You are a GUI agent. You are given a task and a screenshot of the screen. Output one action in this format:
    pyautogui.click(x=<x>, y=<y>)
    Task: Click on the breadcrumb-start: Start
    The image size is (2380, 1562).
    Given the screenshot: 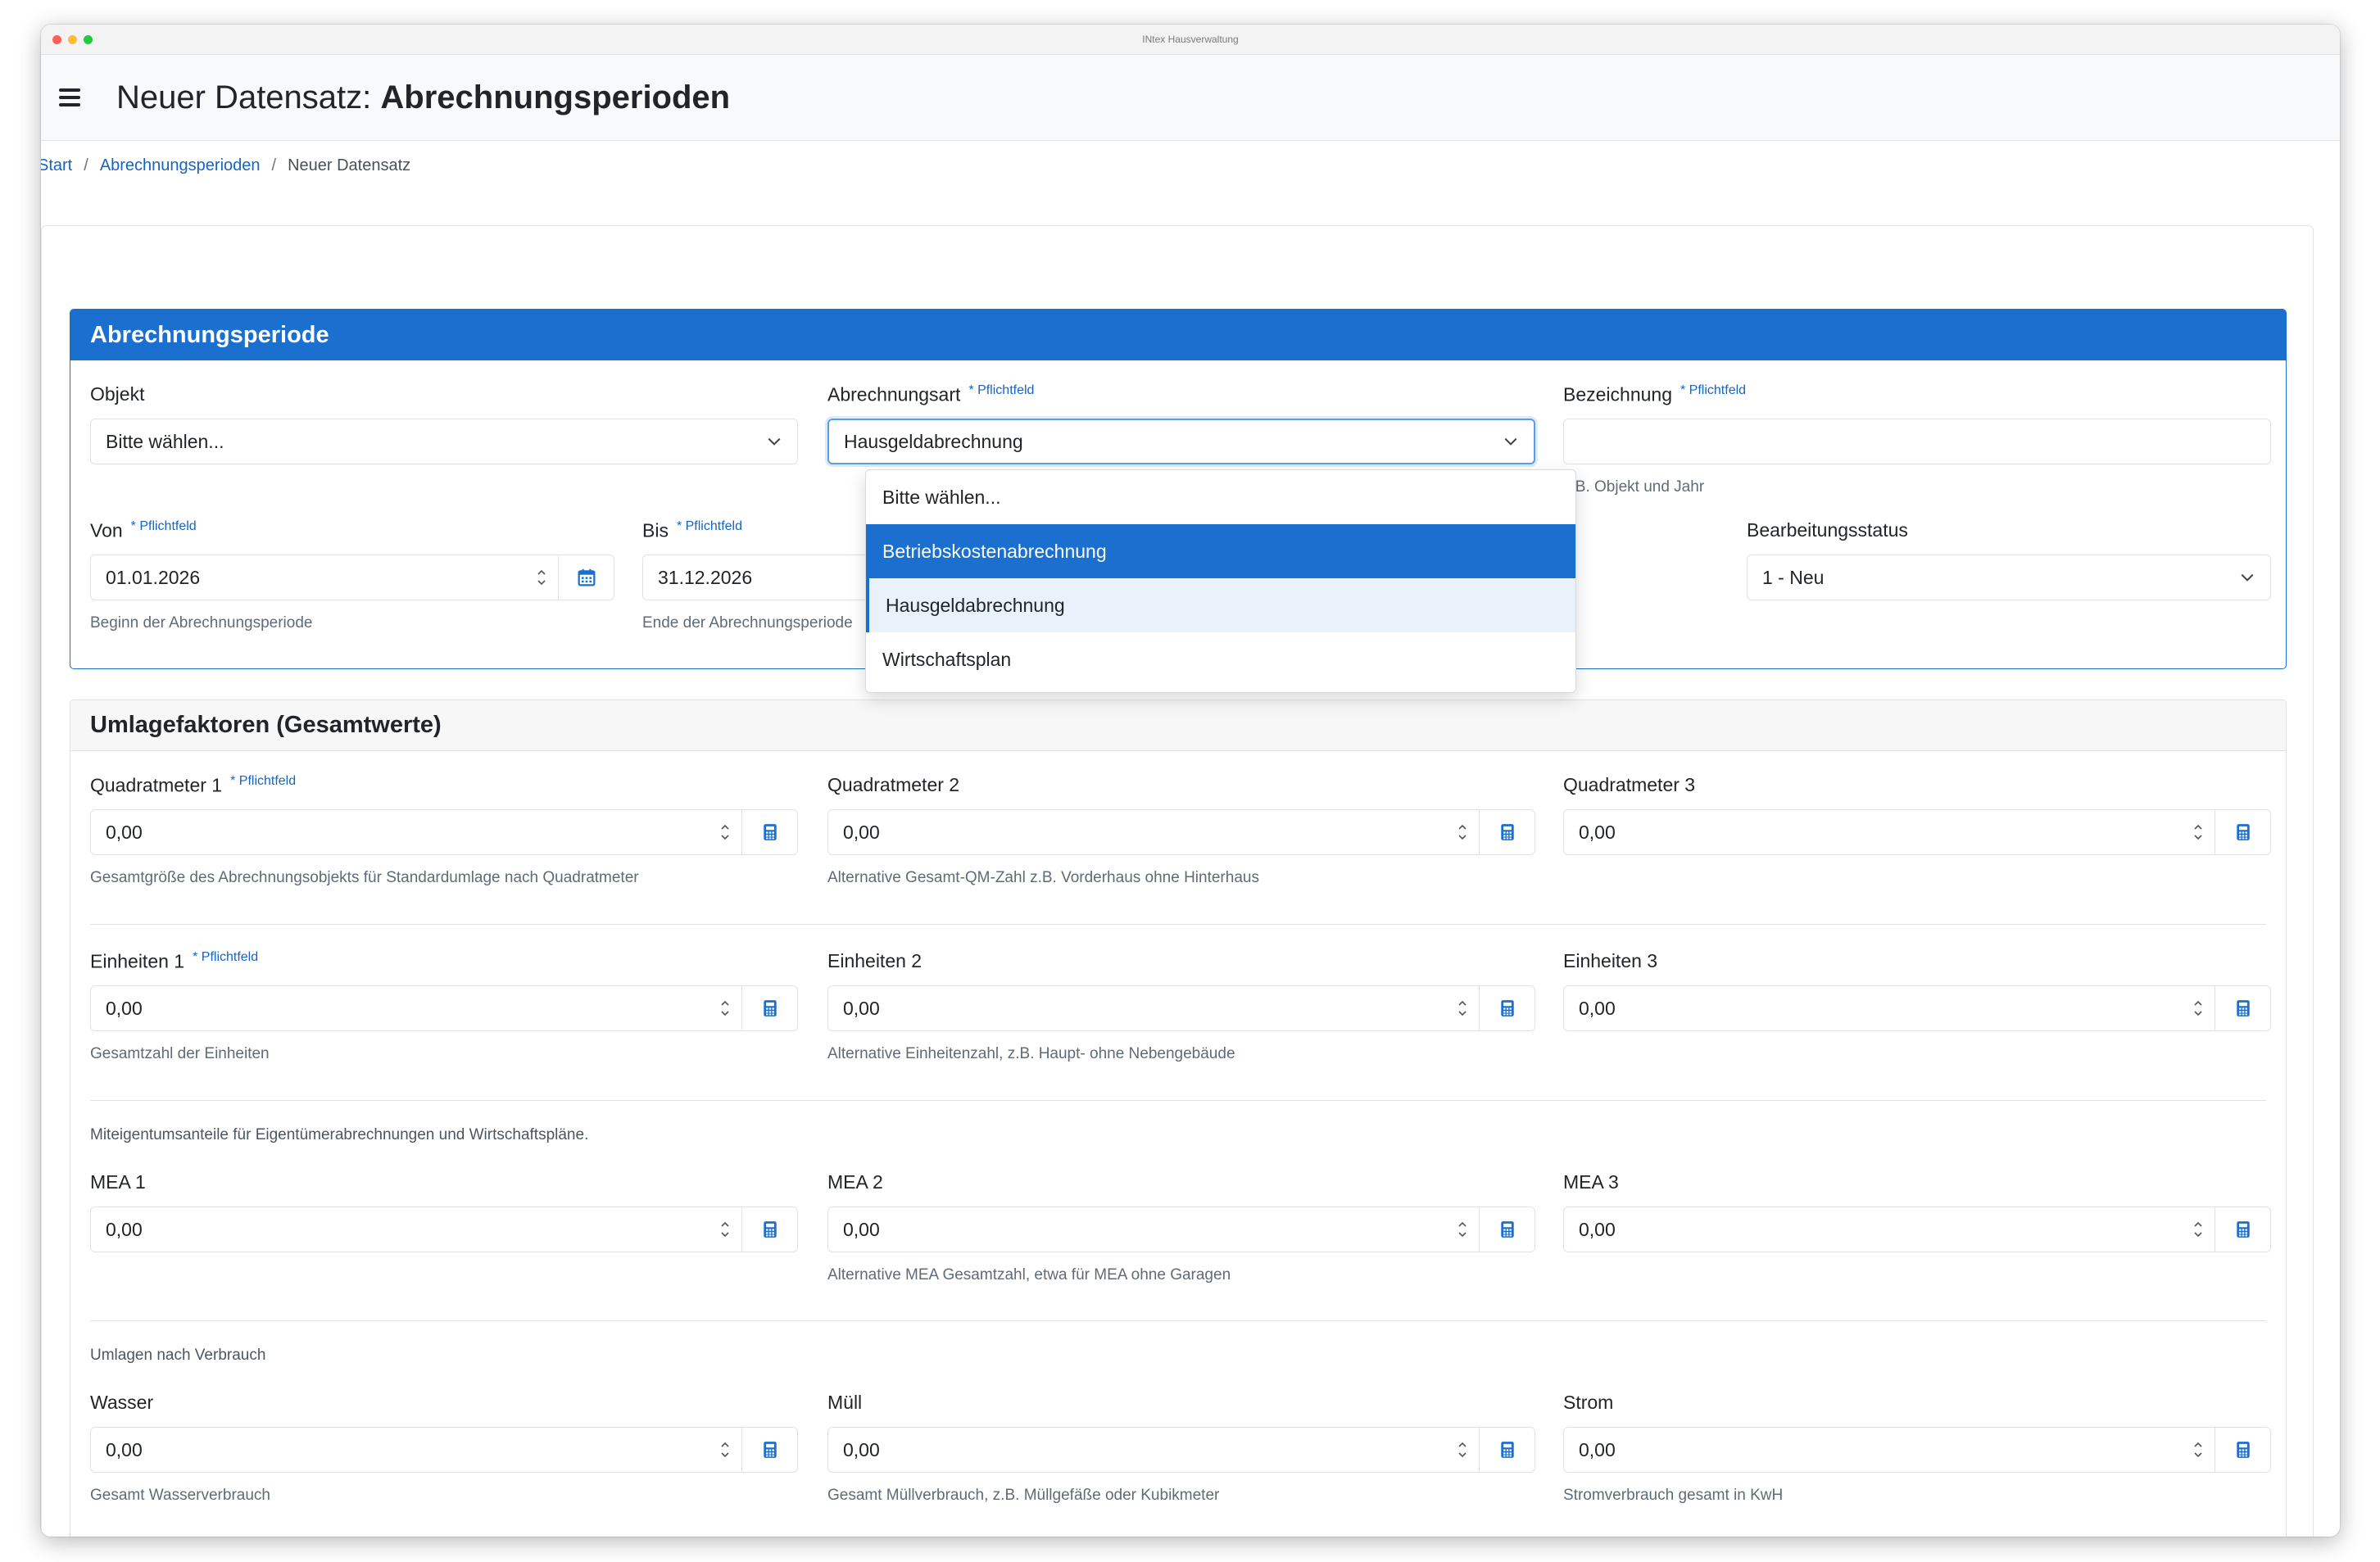 What is the action you would take?
    pyautogui.click(x=56, y=165)
    